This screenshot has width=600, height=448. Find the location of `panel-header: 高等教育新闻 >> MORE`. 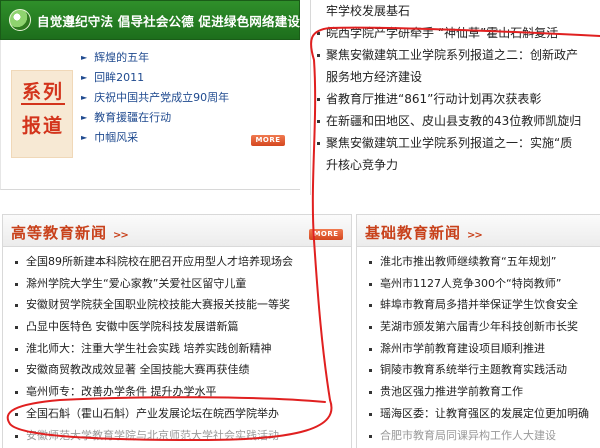

panel-header: 高等教育新闻 >> MORE is located at coordinates (177, 231).